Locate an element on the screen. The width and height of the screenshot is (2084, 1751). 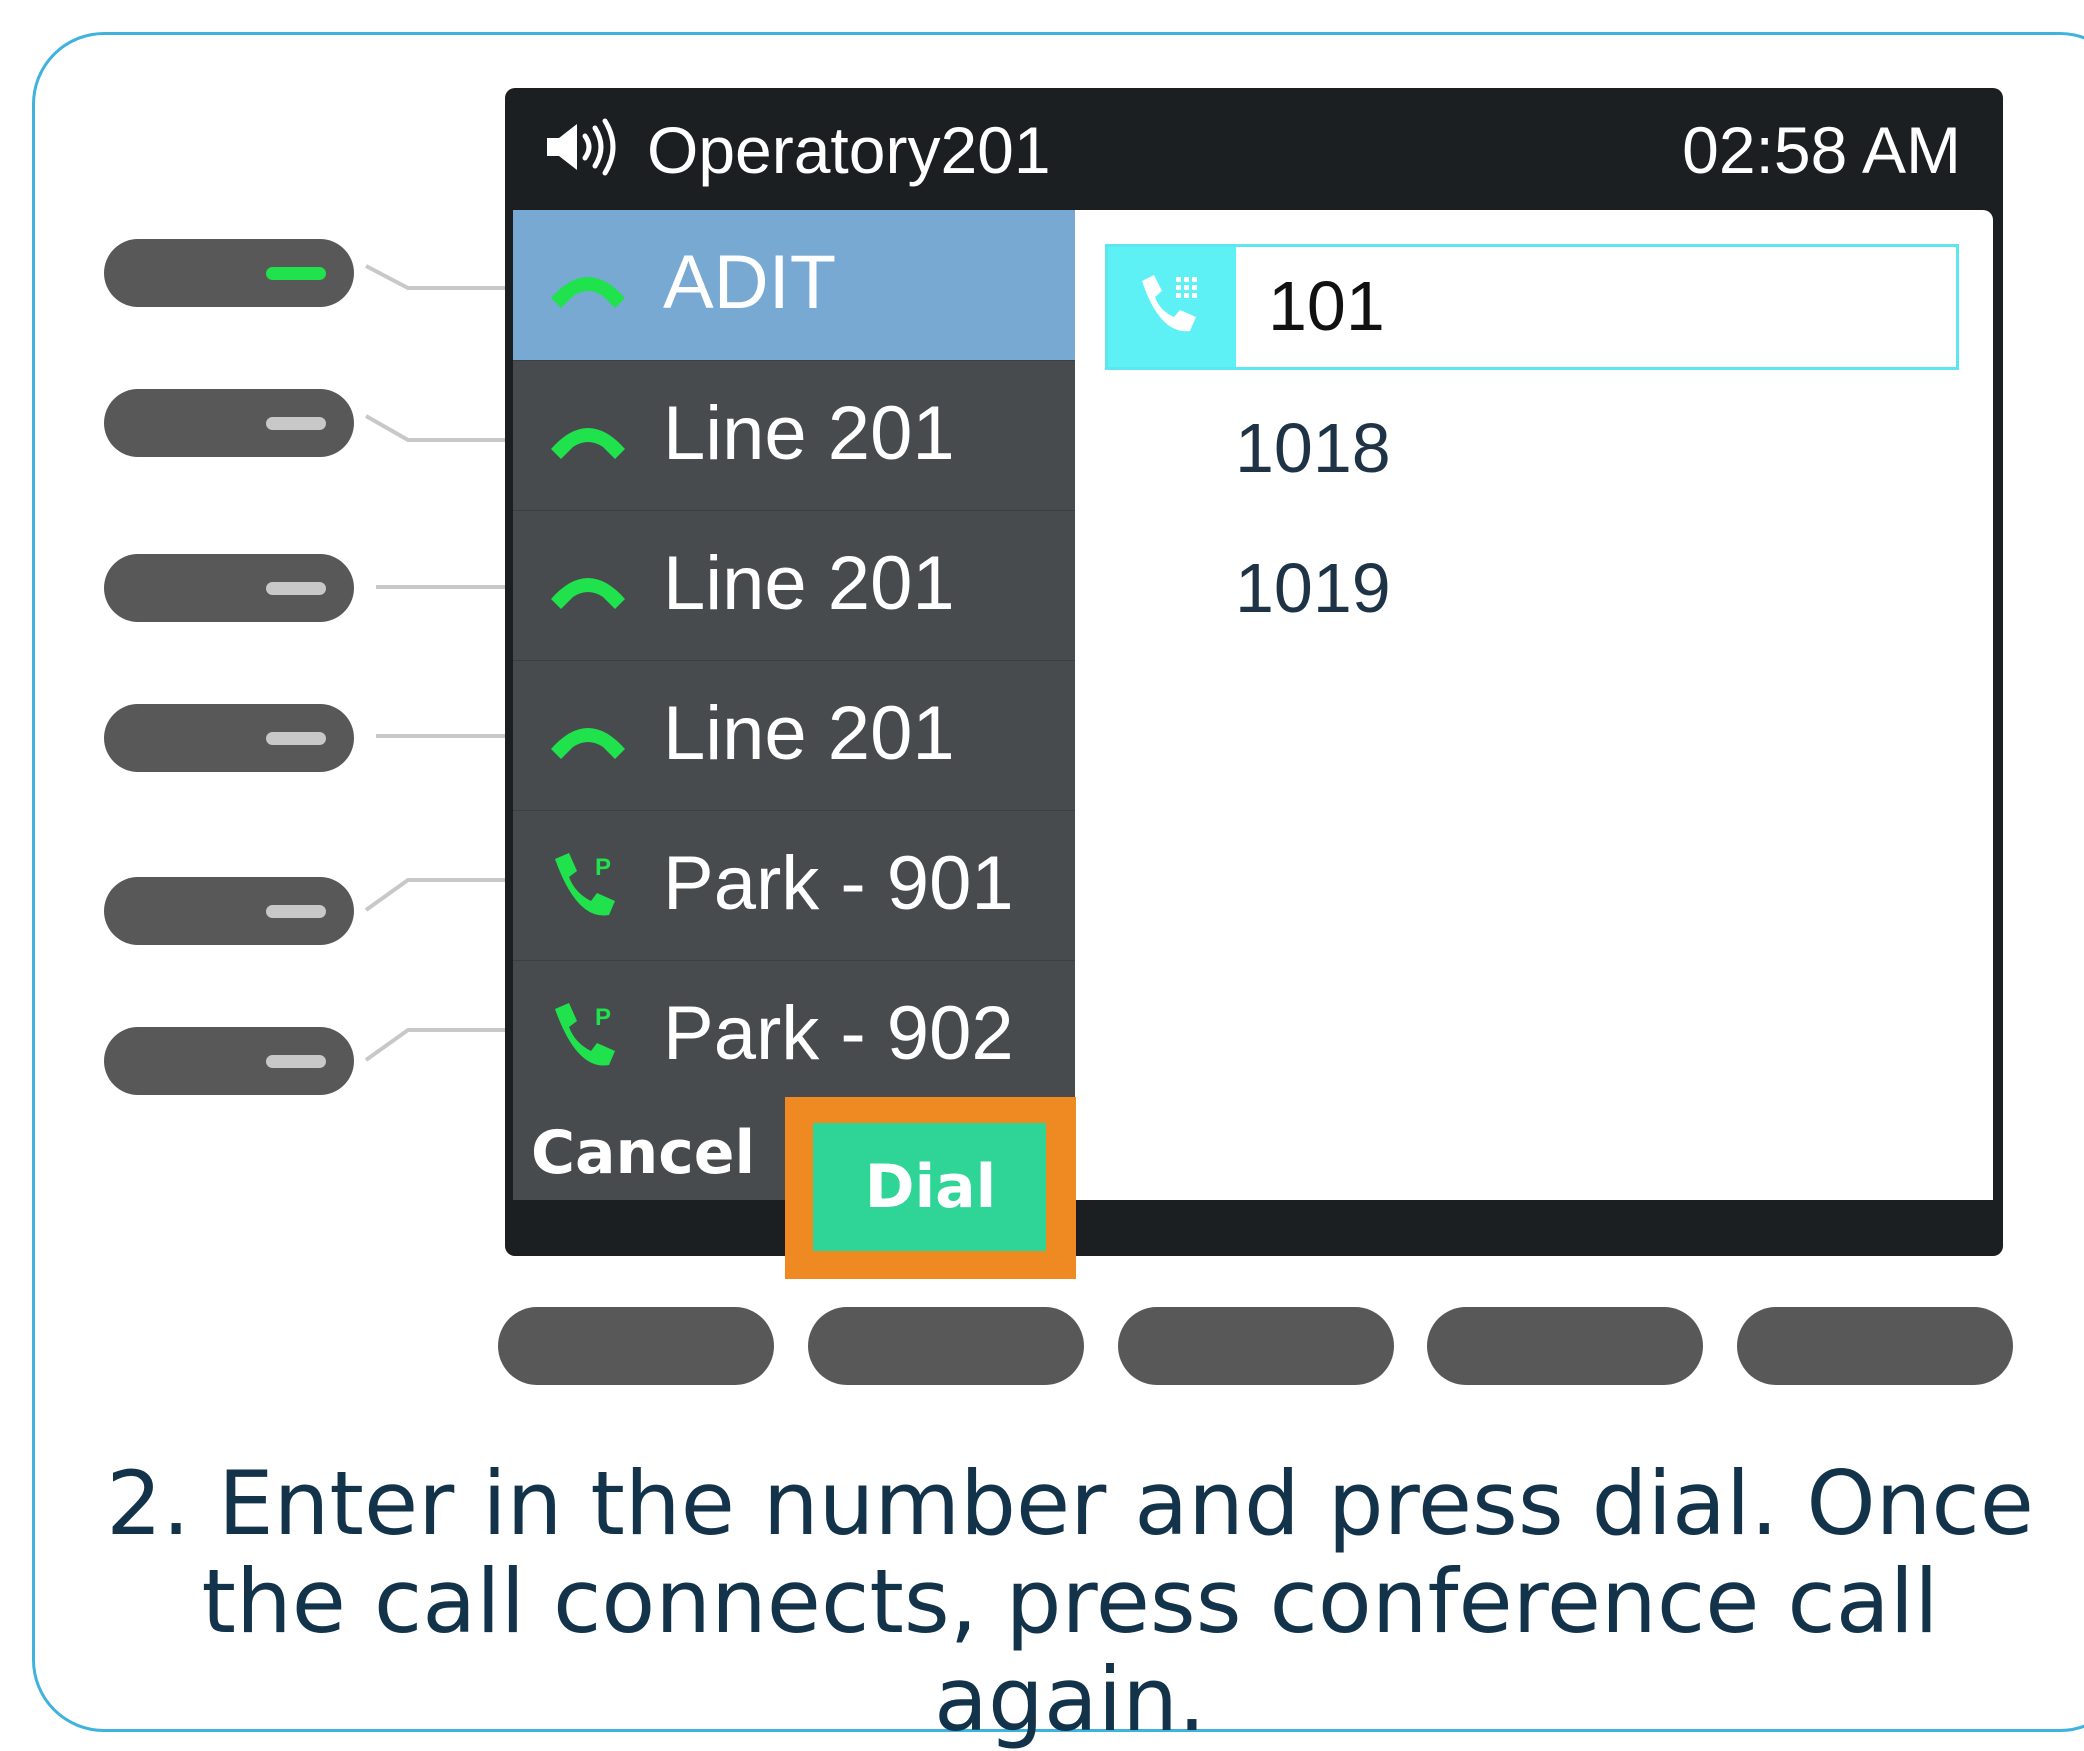
line-item-park-901: P Park - 901 is located at coordinates (794, 885).